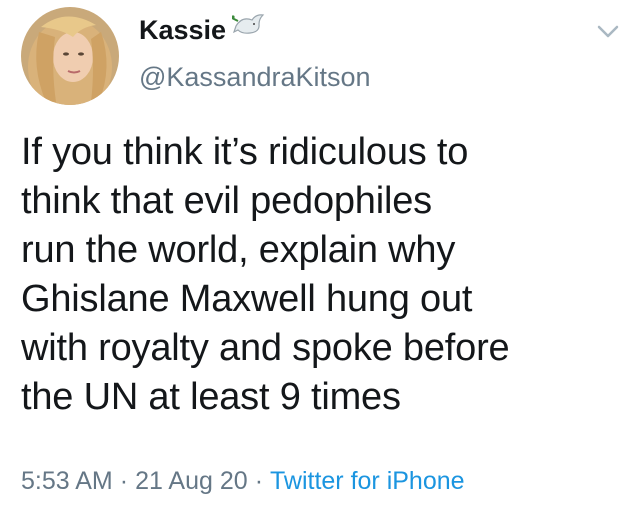 This screenshot has height=514, width=643. What do you see at coordinates (608, 32) in the screenshot?
I see `chevron-down-icon` at bounding box center [608, 32].